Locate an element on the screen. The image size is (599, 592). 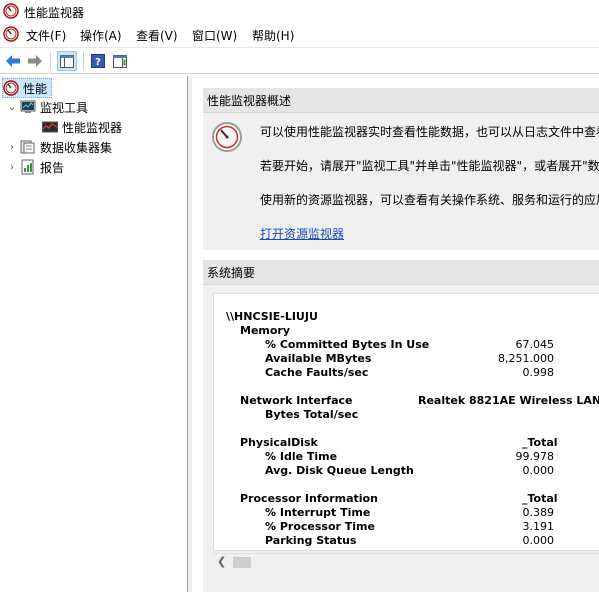
monitoring-tools-icon is located at coordinates (28, 107).